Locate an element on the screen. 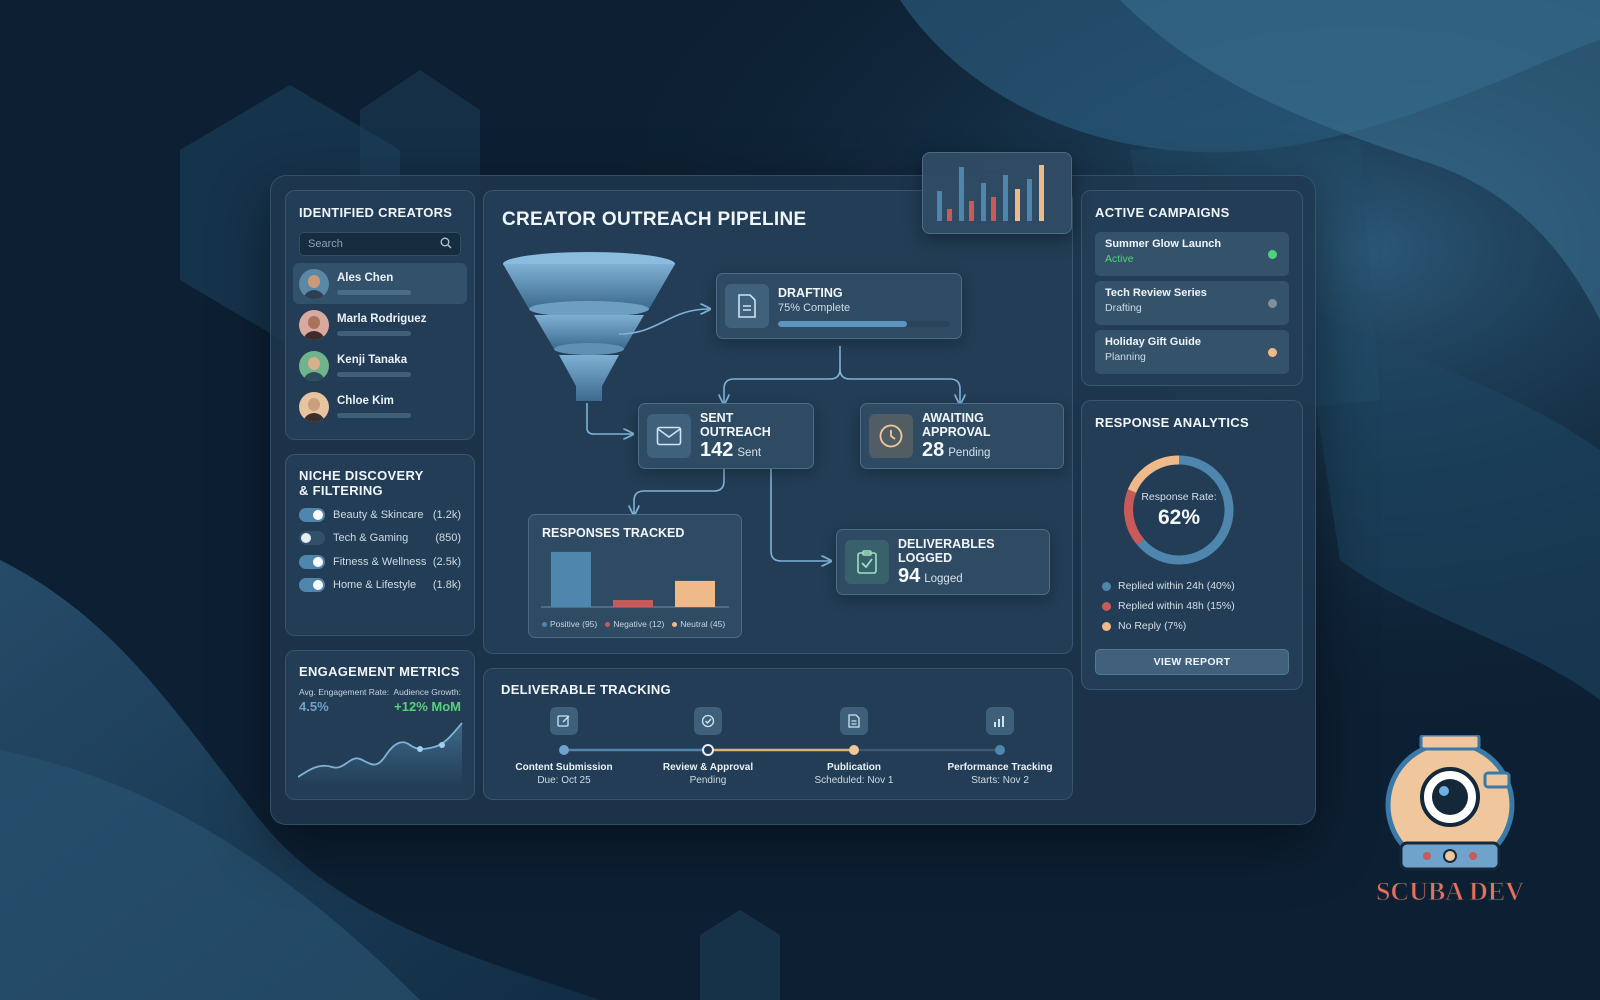 The height and width of the screenshot is (1000, 1600). engagement-metrics-title: Engagement Metrics is located at coordinates (379, 671).